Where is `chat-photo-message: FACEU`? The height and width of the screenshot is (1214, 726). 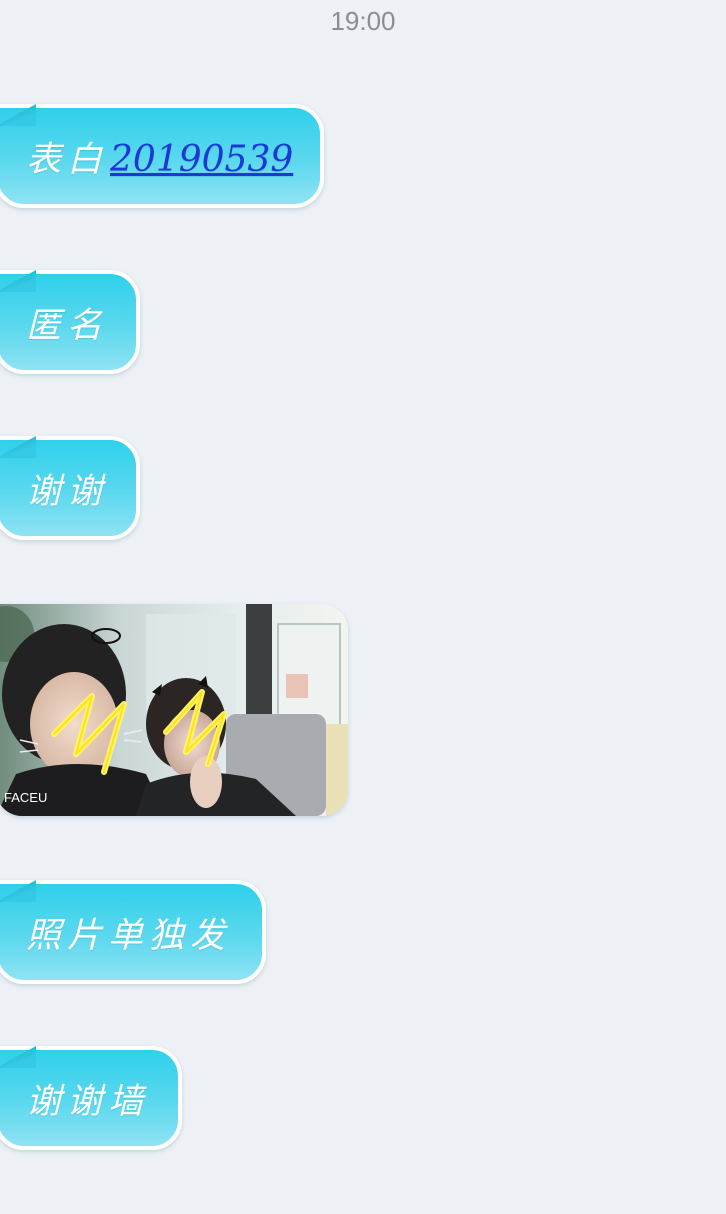 chat-photo-message: FACEU is located at coordinates (174, 710).